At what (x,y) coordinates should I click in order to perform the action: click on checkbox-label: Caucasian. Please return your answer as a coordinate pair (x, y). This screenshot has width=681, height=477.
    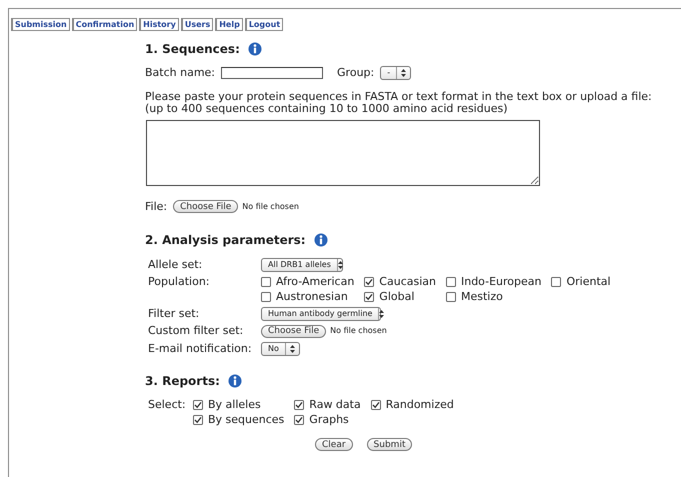
    Looking at the image, I should click on (407, 281).